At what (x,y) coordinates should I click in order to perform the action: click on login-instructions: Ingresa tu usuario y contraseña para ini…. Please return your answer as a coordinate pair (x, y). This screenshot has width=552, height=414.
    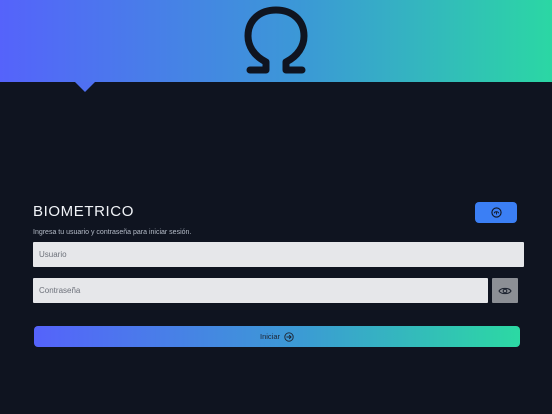
    Looking at the image, I should click on (112, 232).